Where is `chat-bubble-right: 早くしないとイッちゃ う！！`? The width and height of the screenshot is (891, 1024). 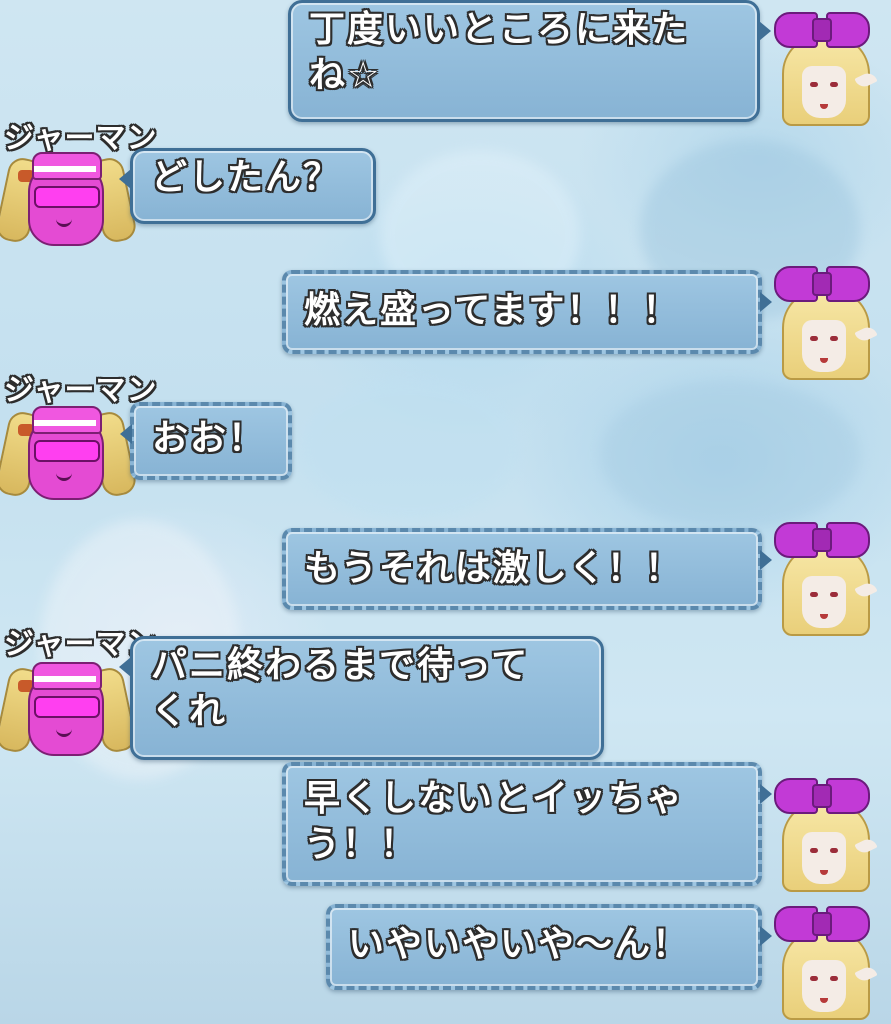 chat-bubble-right: 早くしないとイッちゃ う！！ is located at coordinates (527, 824).